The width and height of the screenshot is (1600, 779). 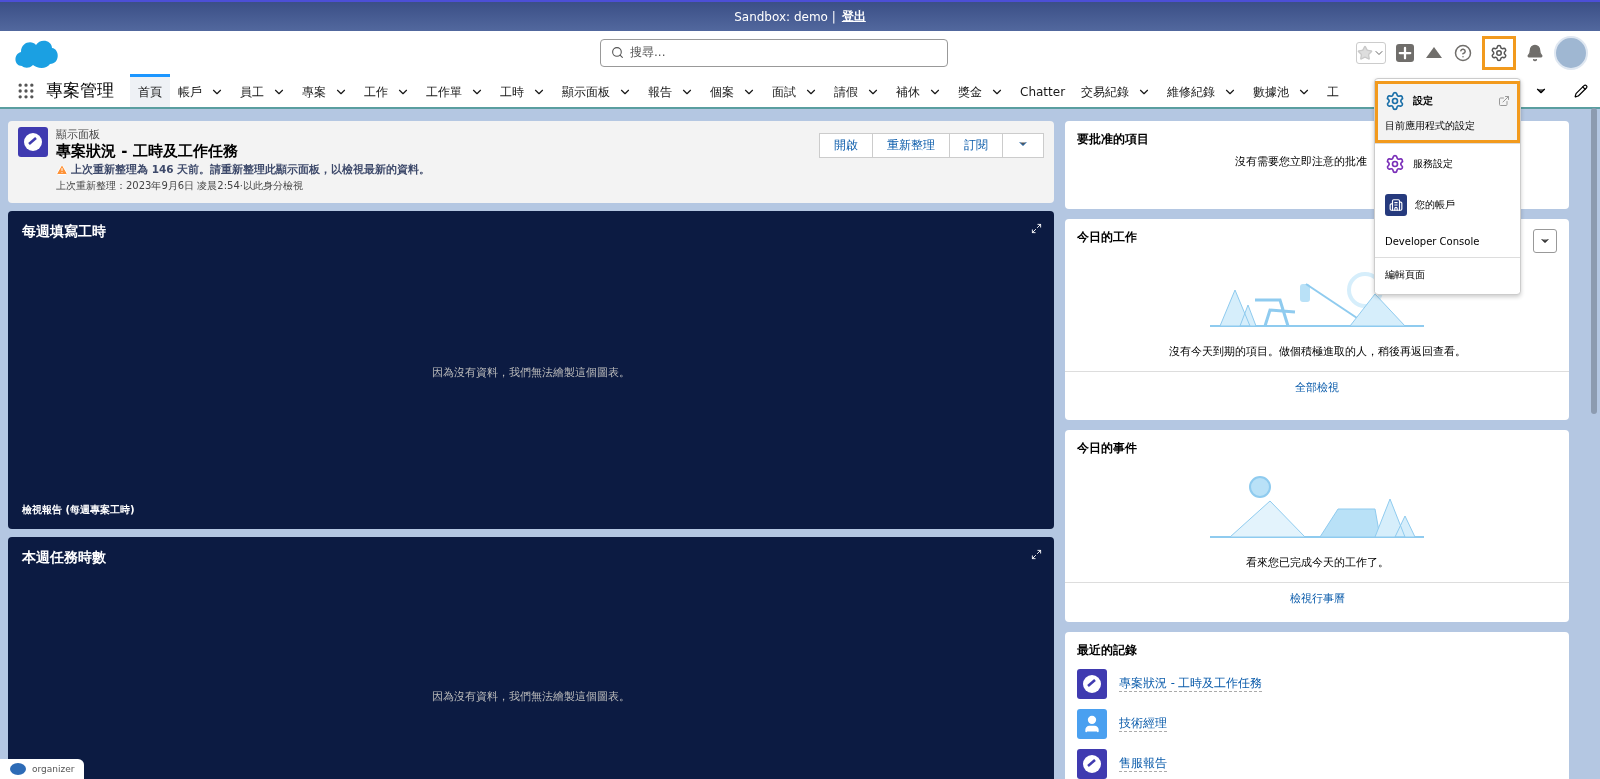 I want to click on nav-tab: 請假, so click(x=857, y=90).